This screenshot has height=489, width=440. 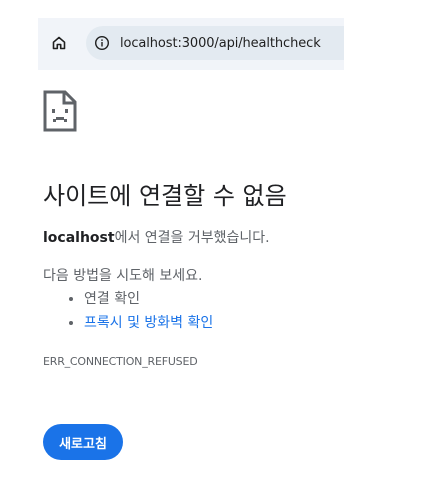 I want to click on home-icon, so click(x=59, y=43).